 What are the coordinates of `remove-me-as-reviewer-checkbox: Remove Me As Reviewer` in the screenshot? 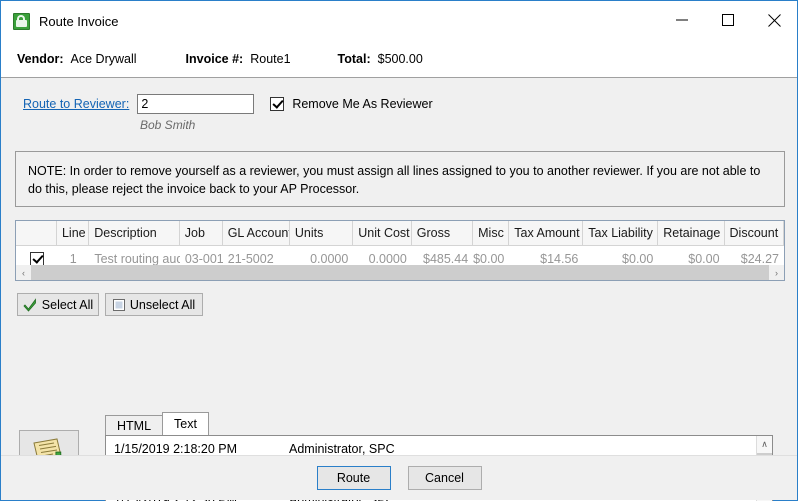 It's located at (351, 104).